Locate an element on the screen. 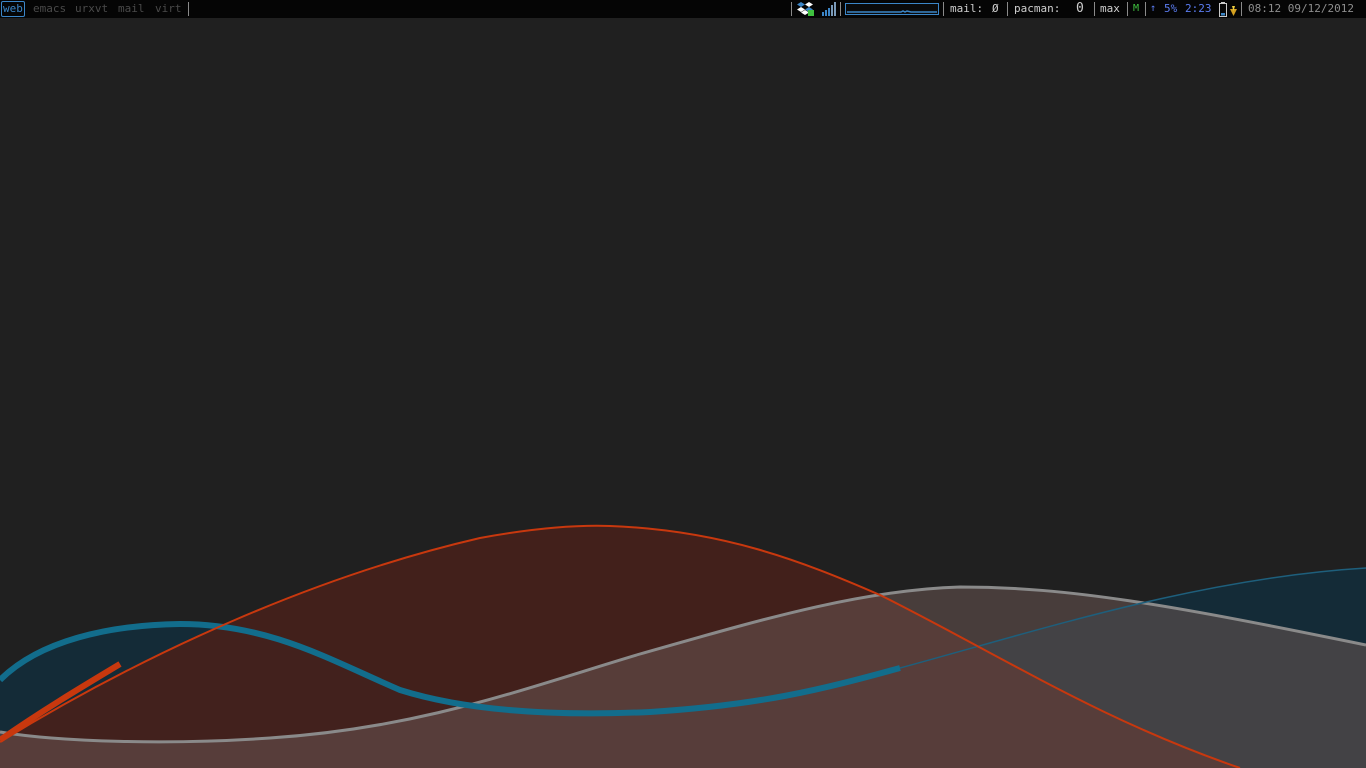  battery-percent: 5% is located at coordinates (1171, 8).